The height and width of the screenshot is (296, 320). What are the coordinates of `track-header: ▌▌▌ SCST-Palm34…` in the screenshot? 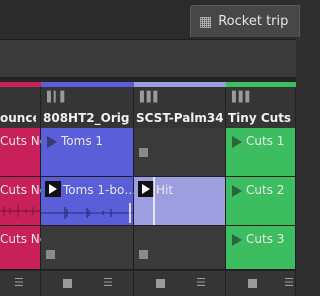 It's located at (180, 107).